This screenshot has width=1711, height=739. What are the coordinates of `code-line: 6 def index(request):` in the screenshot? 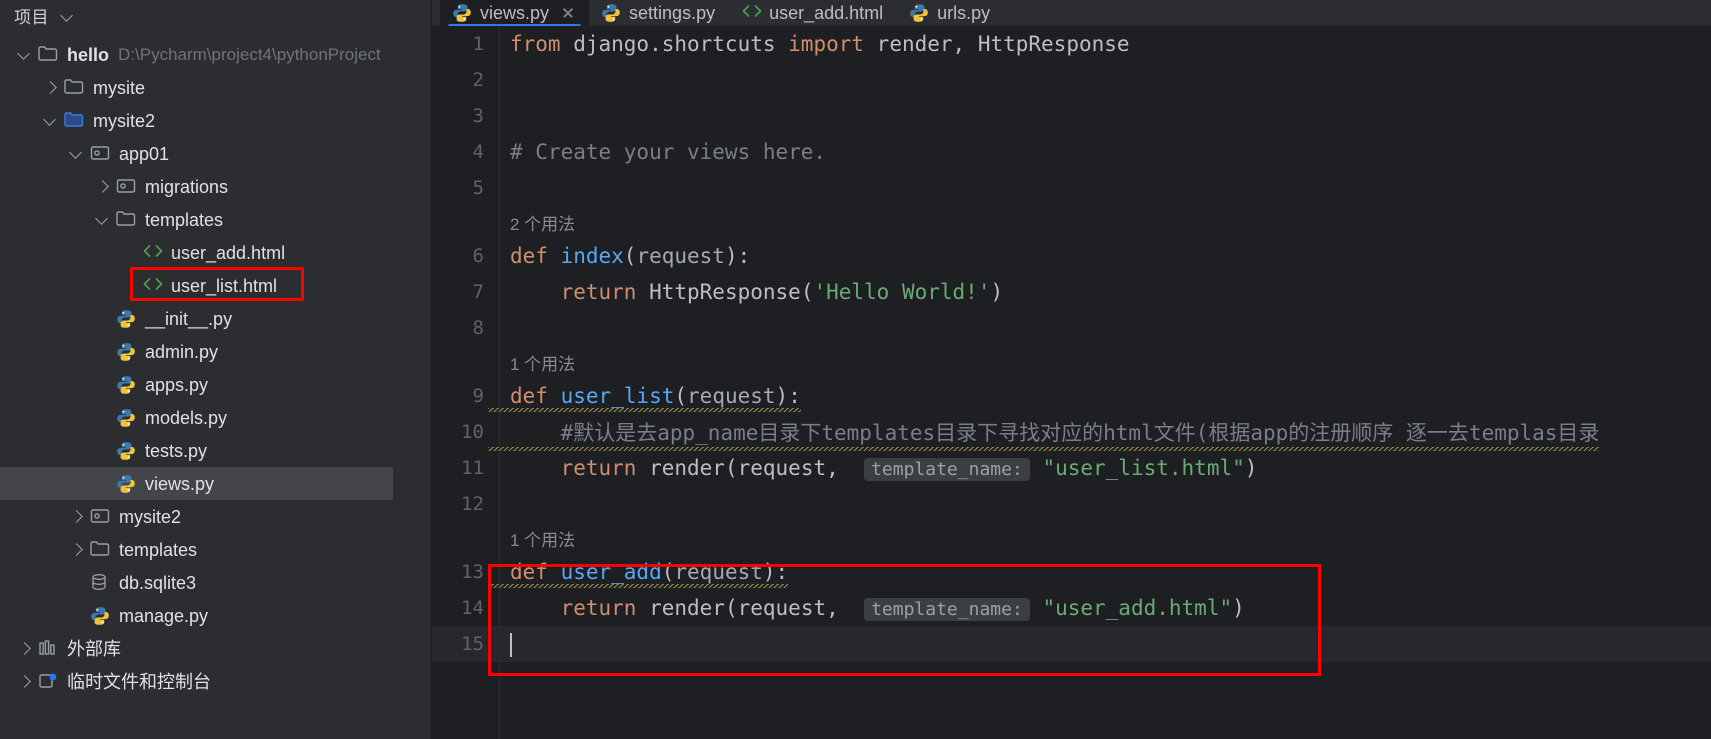 It's located at (1071, 256).